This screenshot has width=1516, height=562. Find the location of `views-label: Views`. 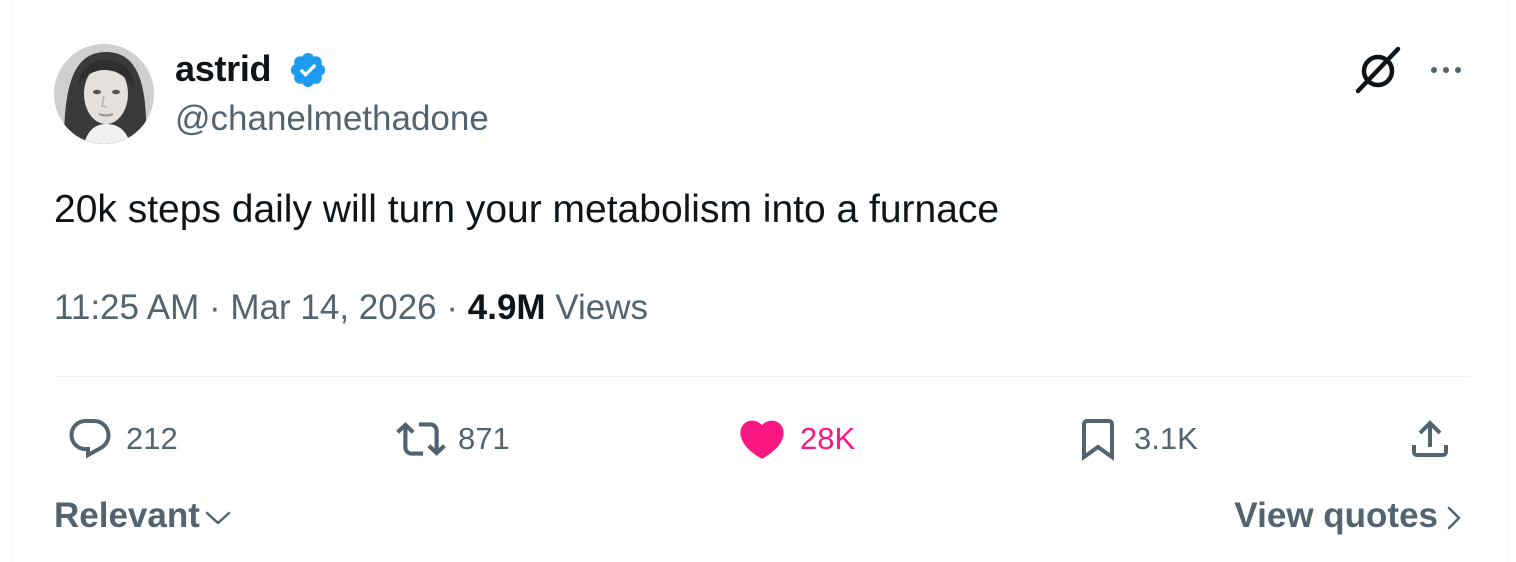

views-label: Views is located at coordinates (597, 307).